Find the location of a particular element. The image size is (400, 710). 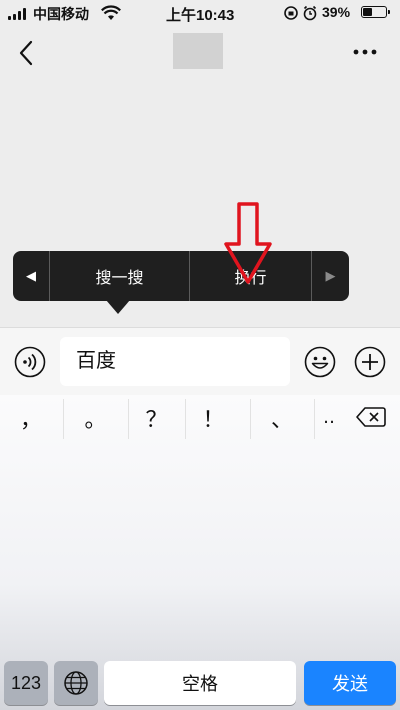

wifi-icon is located at coordinates (111, 12).